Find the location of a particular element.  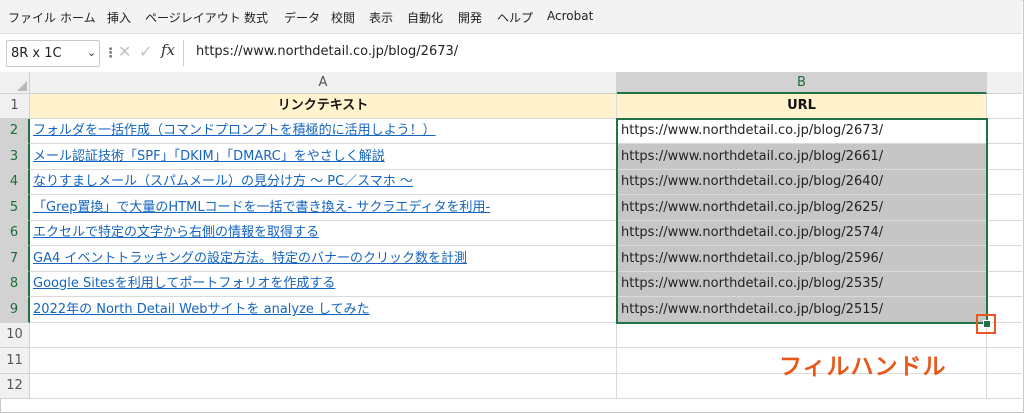

fill-handle-label: フィルハンドル is located at coordinates (863, 367).